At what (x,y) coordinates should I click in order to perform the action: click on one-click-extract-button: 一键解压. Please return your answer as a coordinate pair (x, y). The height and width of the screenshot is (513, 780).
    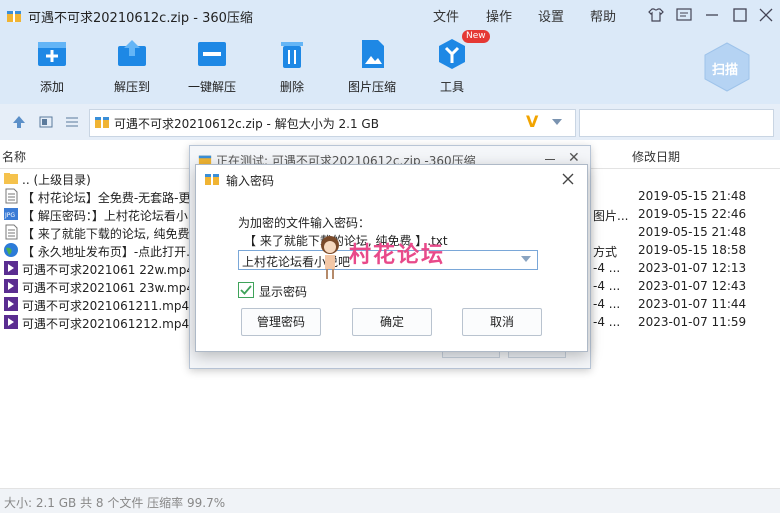
    Looking at the image, I should click on (212, 65).